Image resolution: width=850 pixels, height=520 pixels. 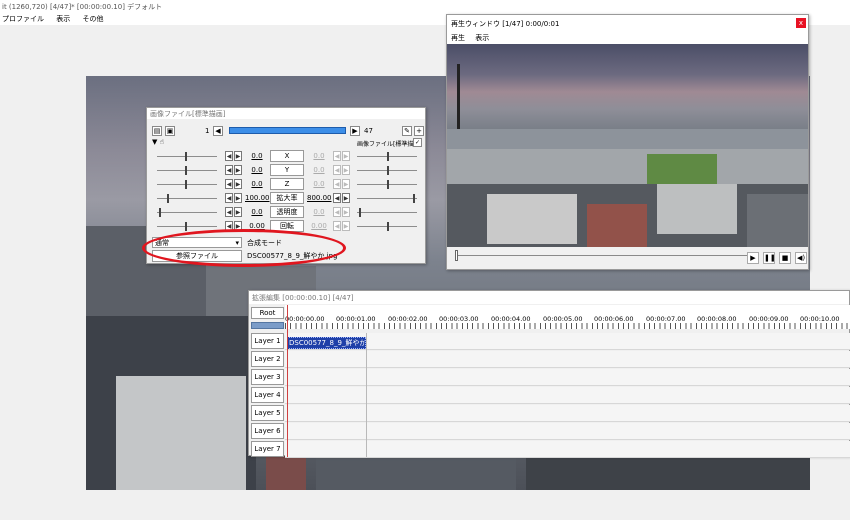 I want to click on checkbox-label: 画像ファイル[標準描画], so click(x=389, y=144).